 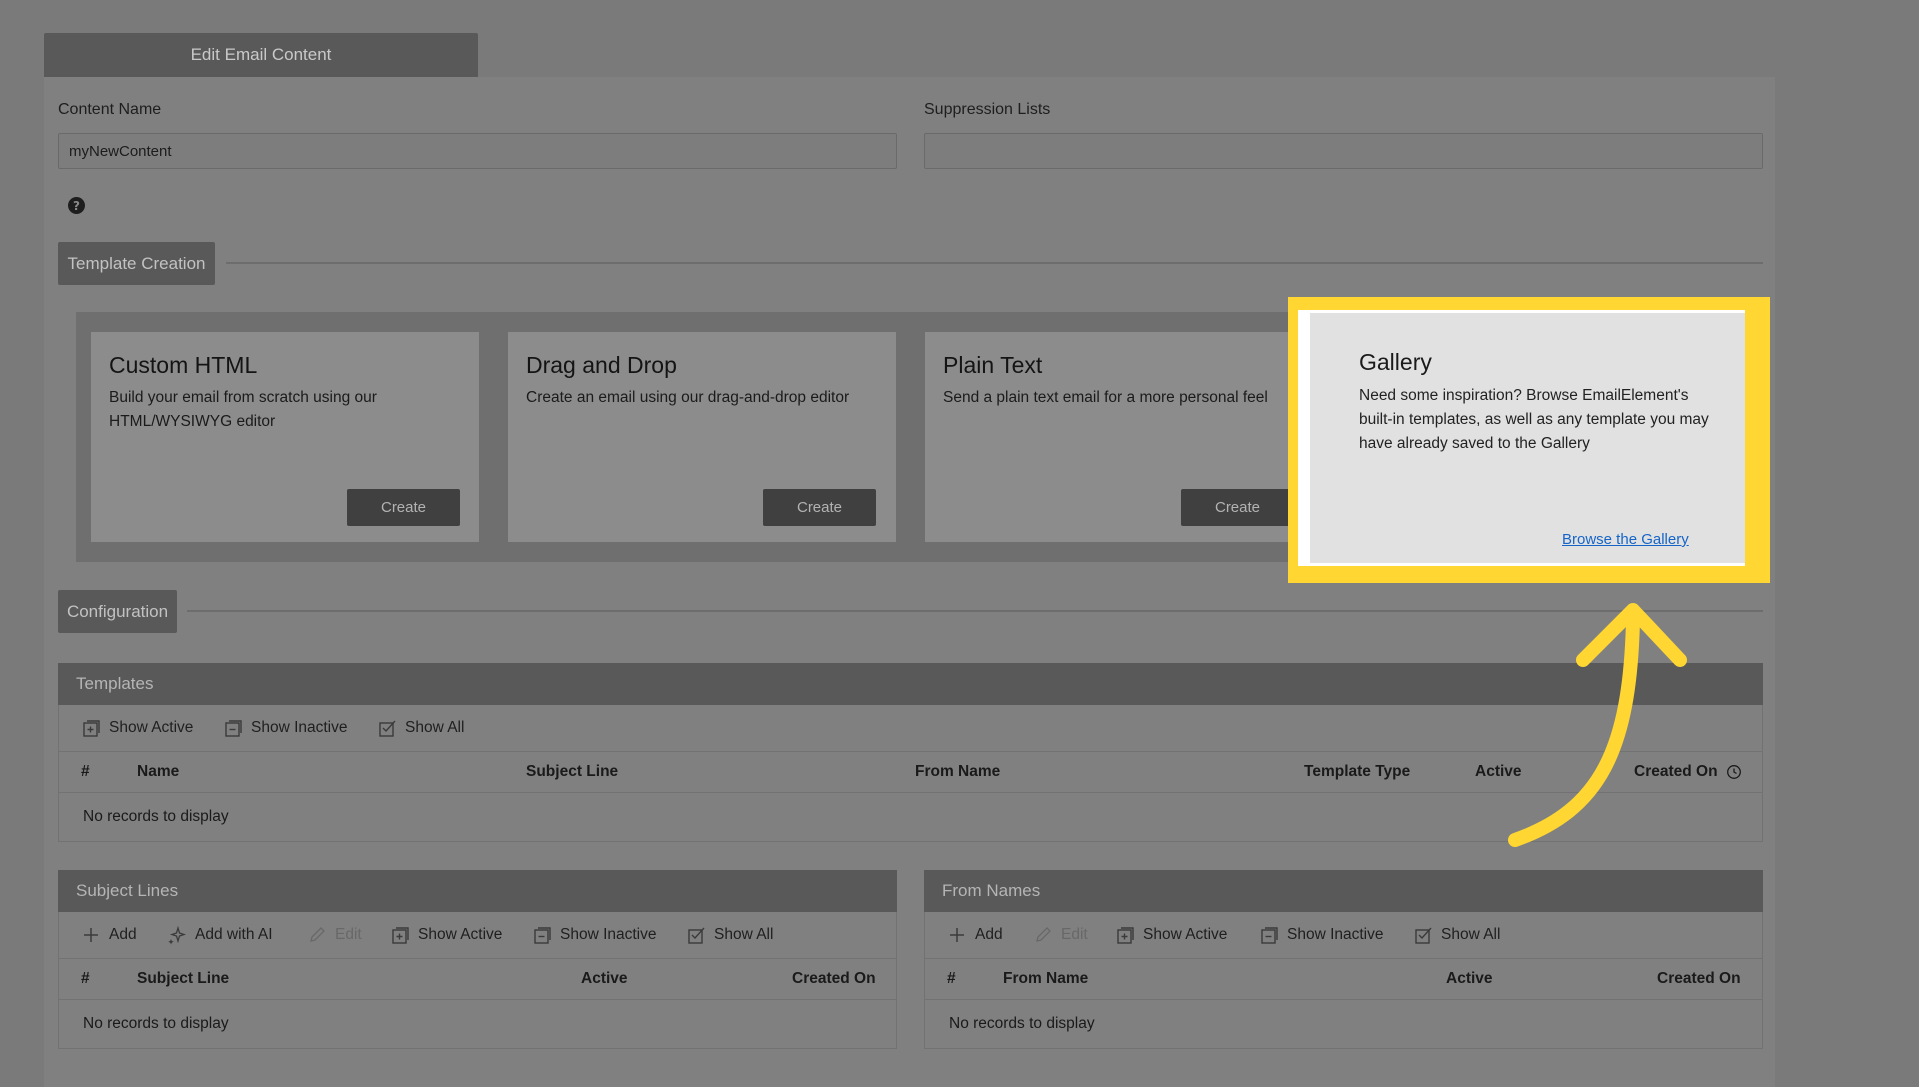 I want to click on suppression-lists-input, so click(x=1343, y=151).